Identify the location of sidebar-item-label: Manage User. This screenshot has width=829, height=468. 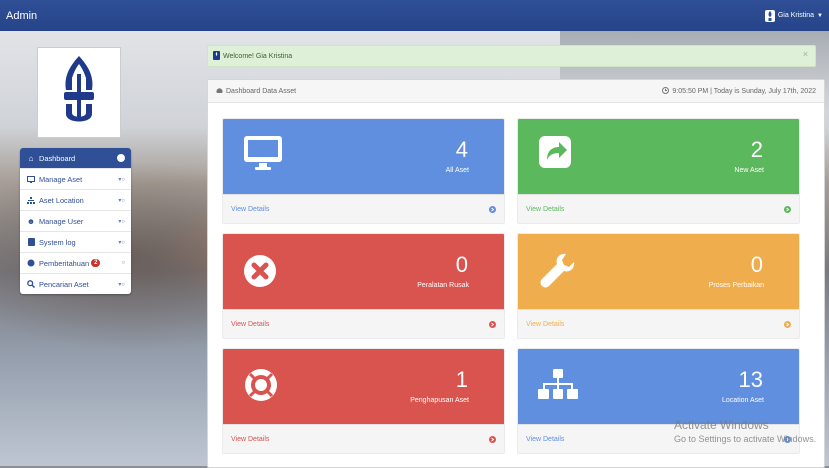
(61, 221).